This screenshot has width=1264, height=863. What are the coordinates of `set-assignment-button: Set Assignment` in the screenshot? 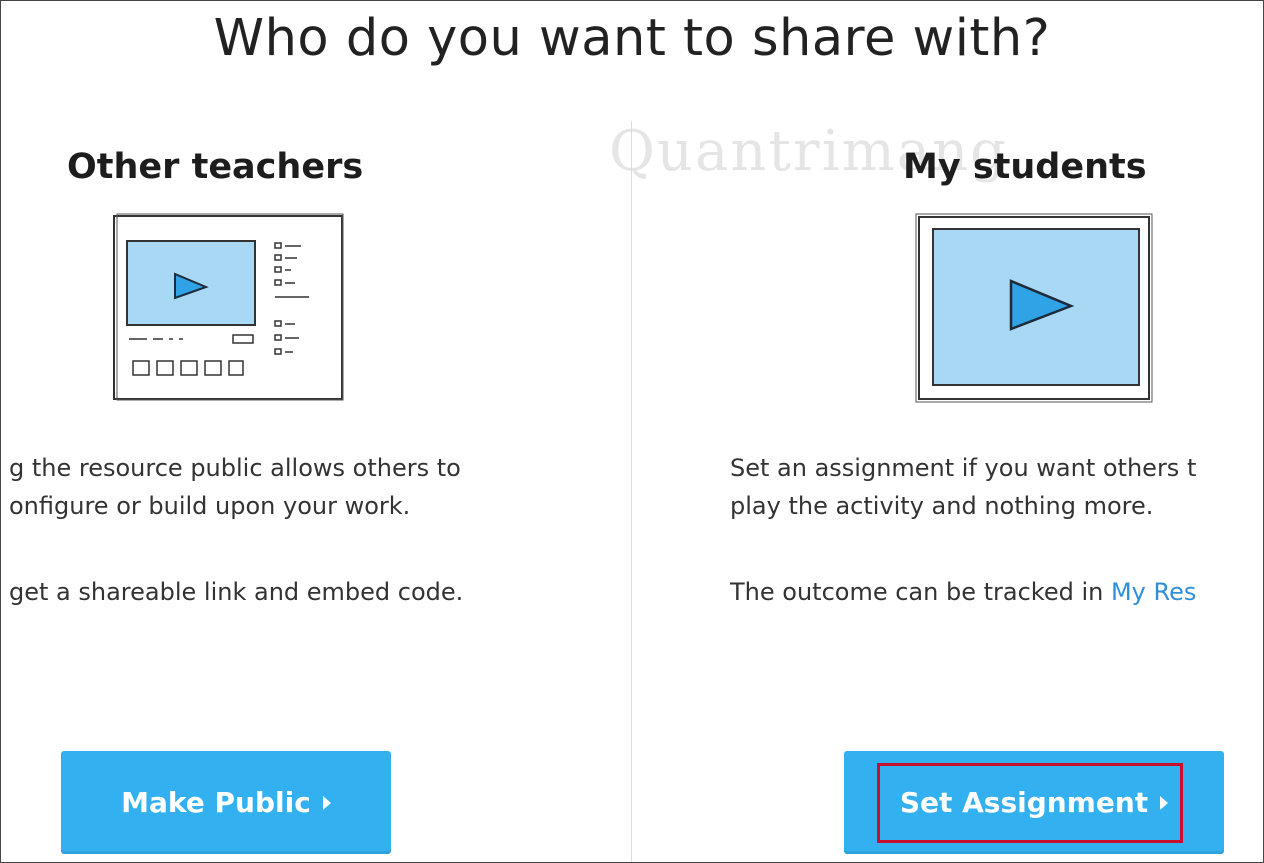 It's located at (1034, 802).